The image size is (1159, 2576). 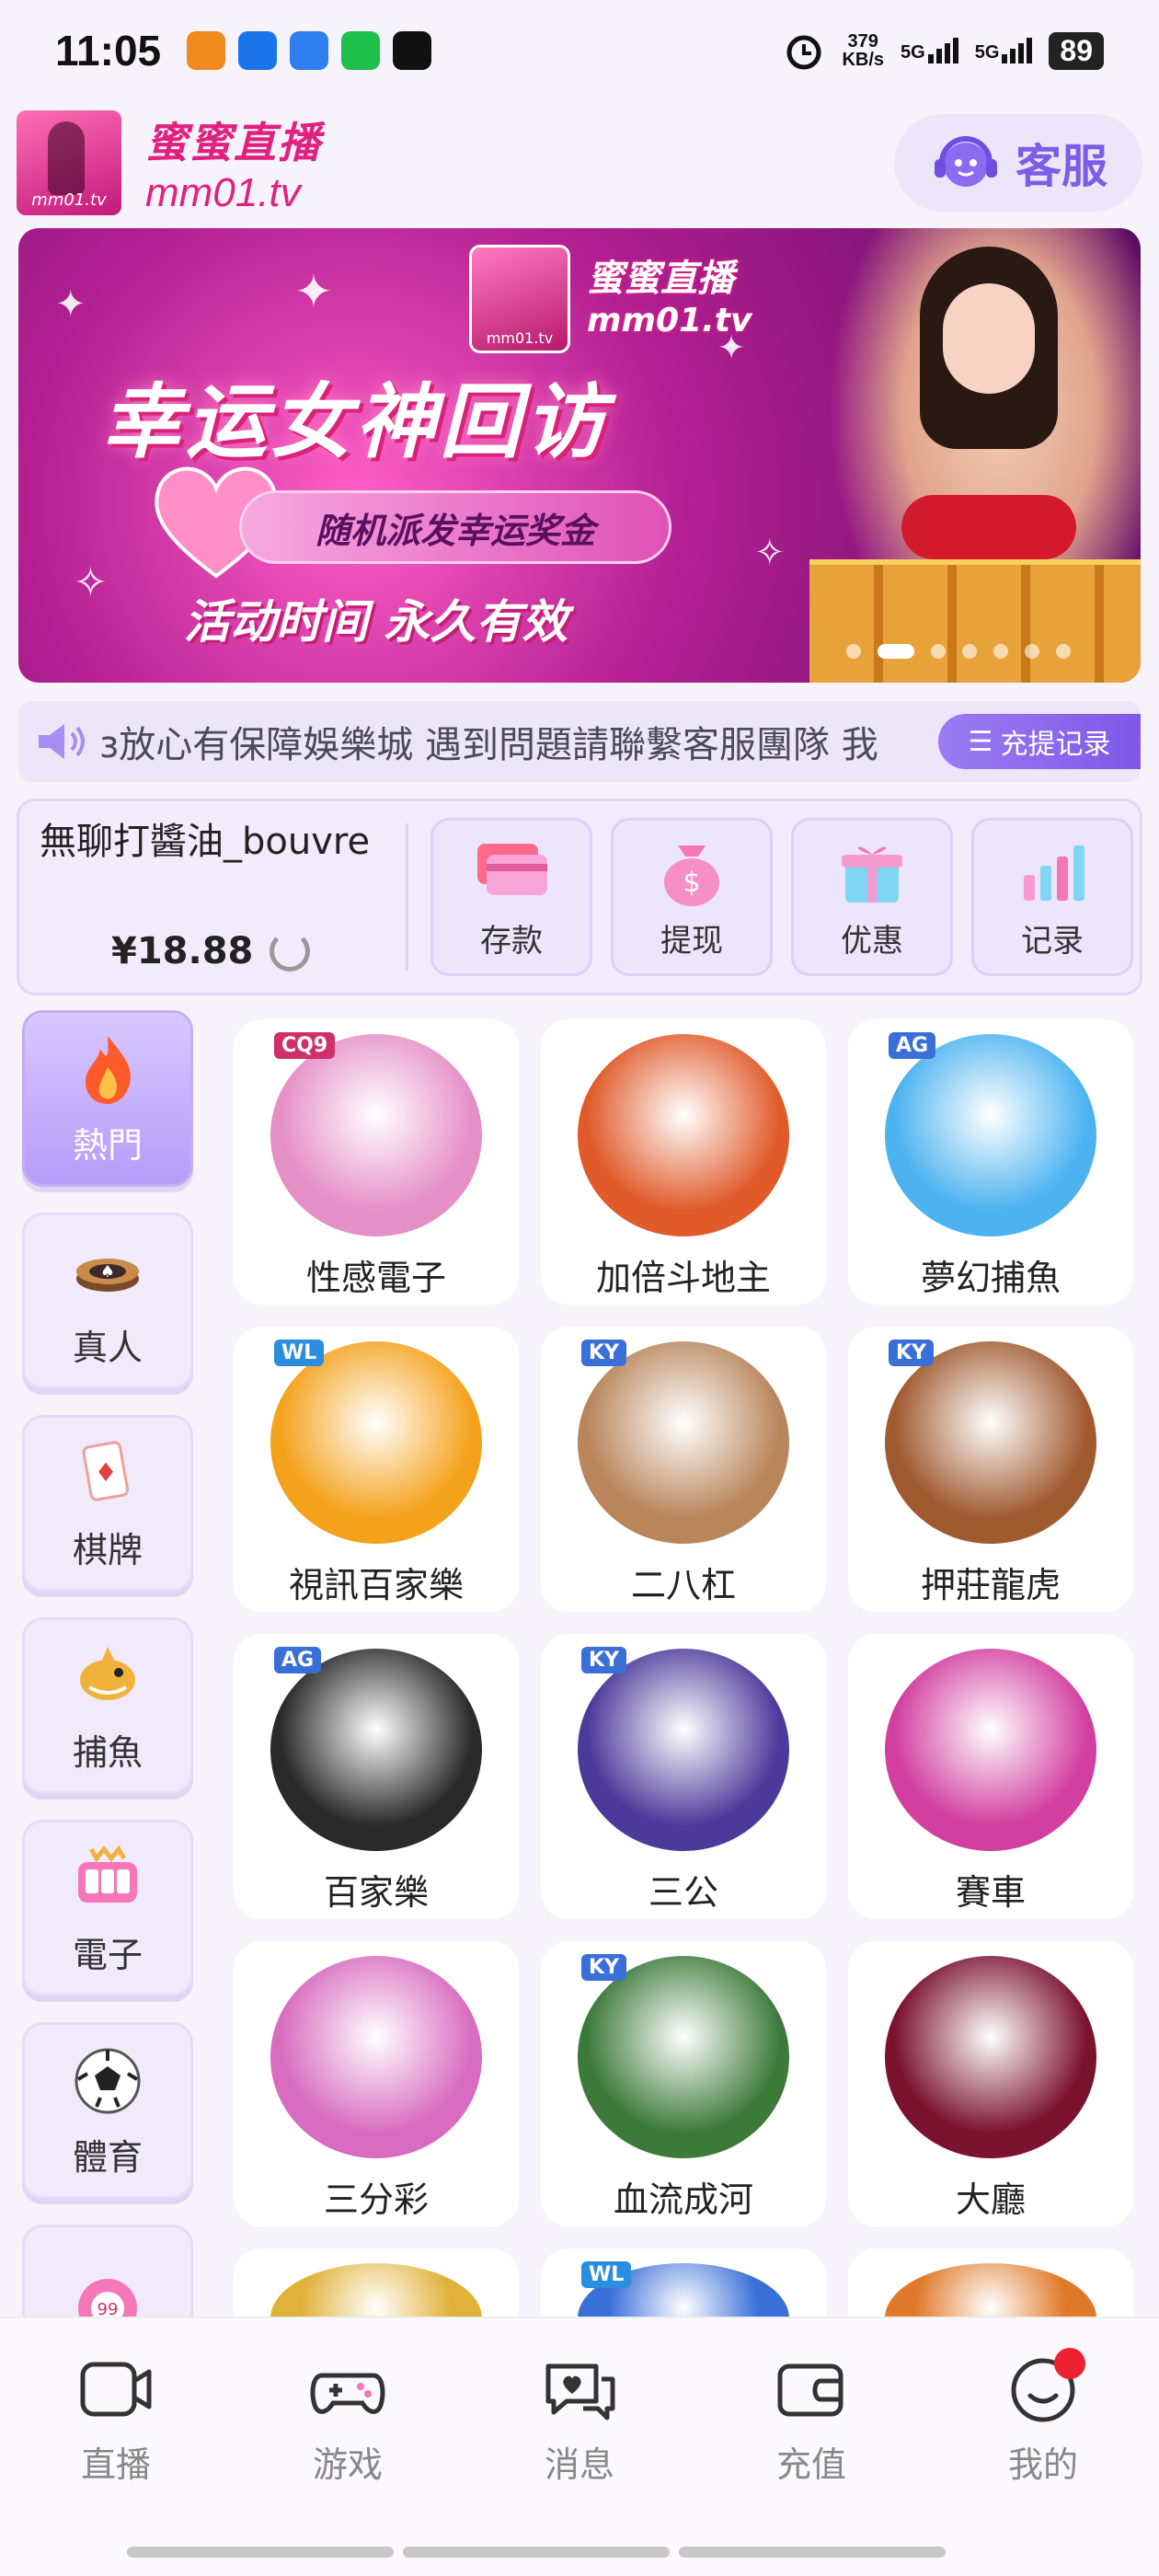 What do you see at coordinates (107, 1549) in the screenshot?
I see `category-label: 棋牌` at bounding box center [107, 1549].